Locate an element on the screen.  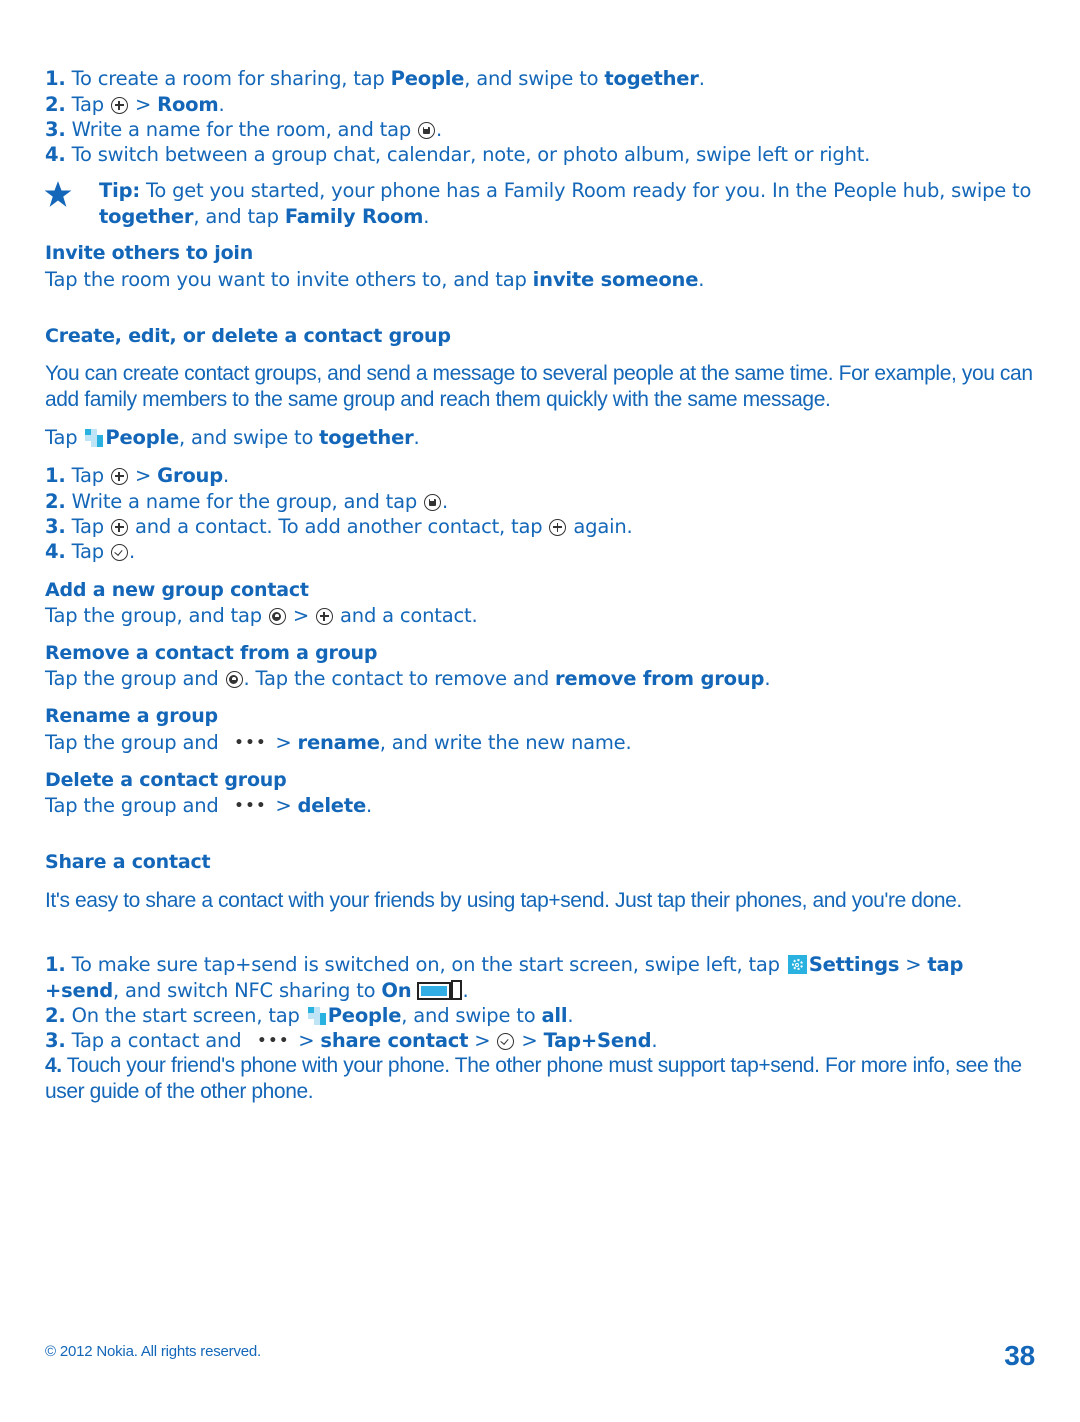
add-contact-heading: Add a new group contact is located at coordinates (177, 590).